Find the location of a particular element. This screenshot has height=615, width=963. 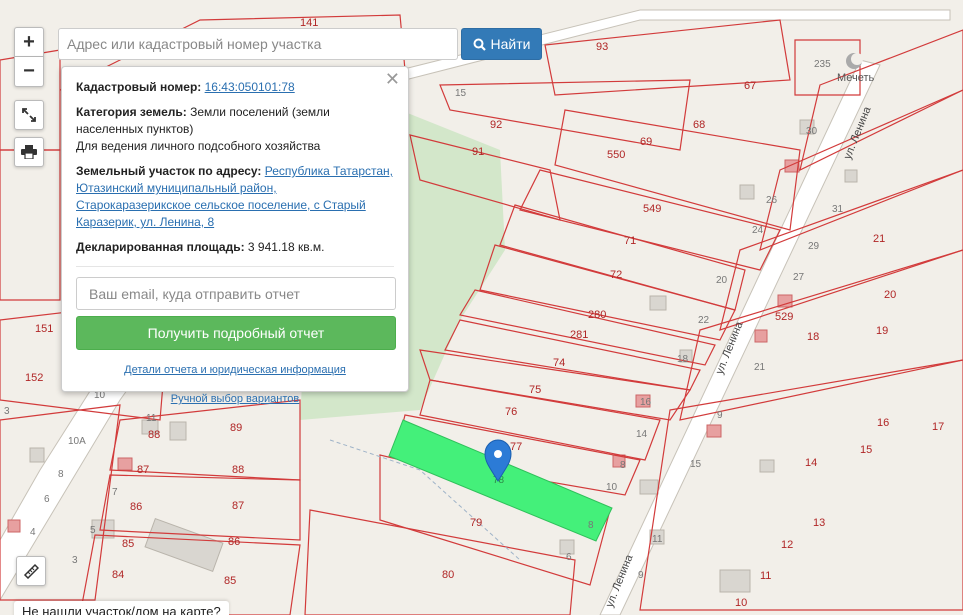

svg-text: 30 is located at coordinates (812, 131).